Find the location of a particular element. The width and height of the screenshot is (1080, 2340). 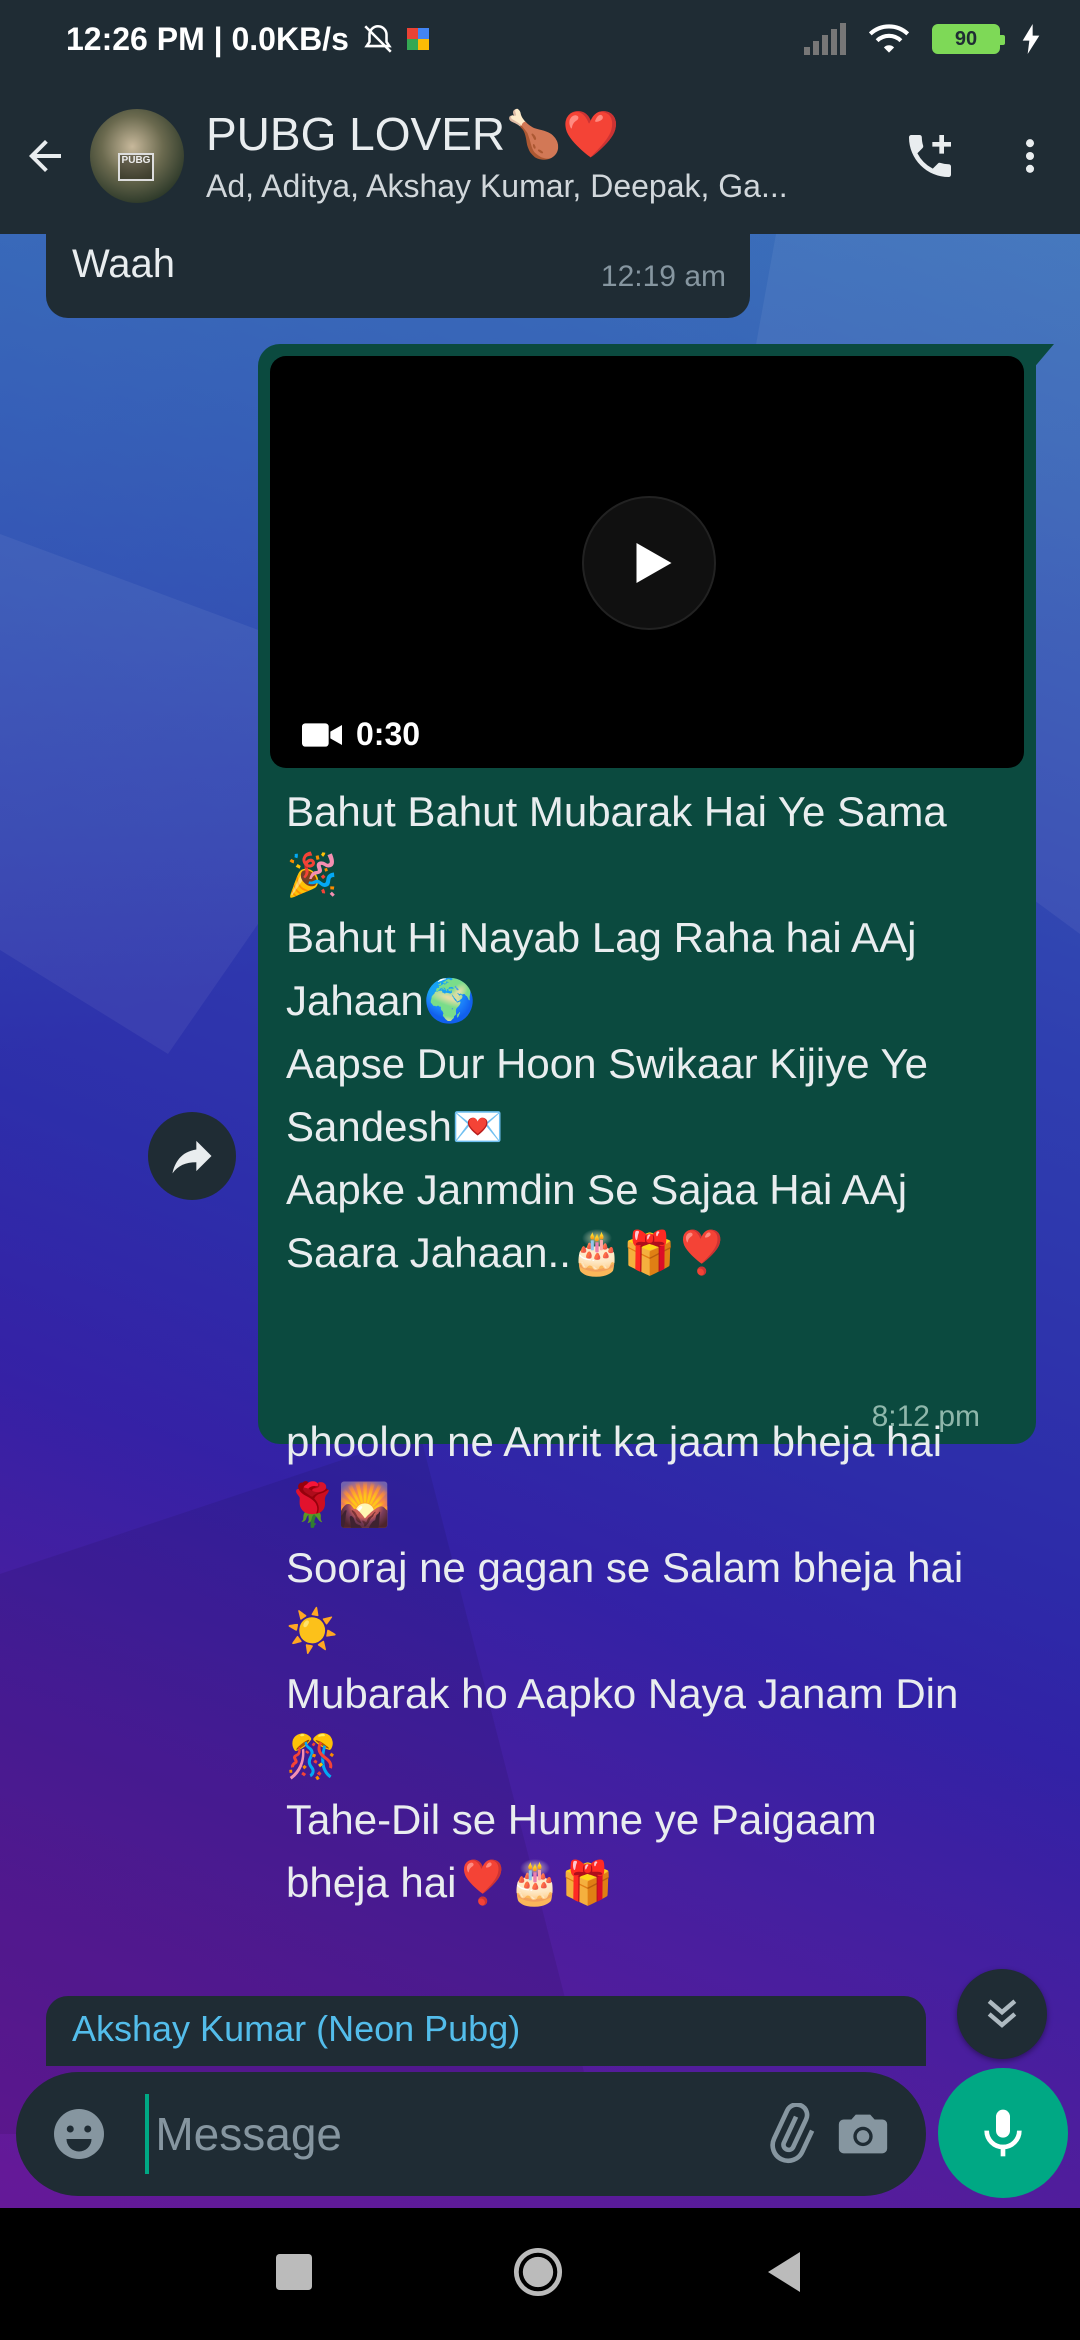

status-bar: 12:26 PM | 0.0KB/s 90 is located at coordinates (540, 39).